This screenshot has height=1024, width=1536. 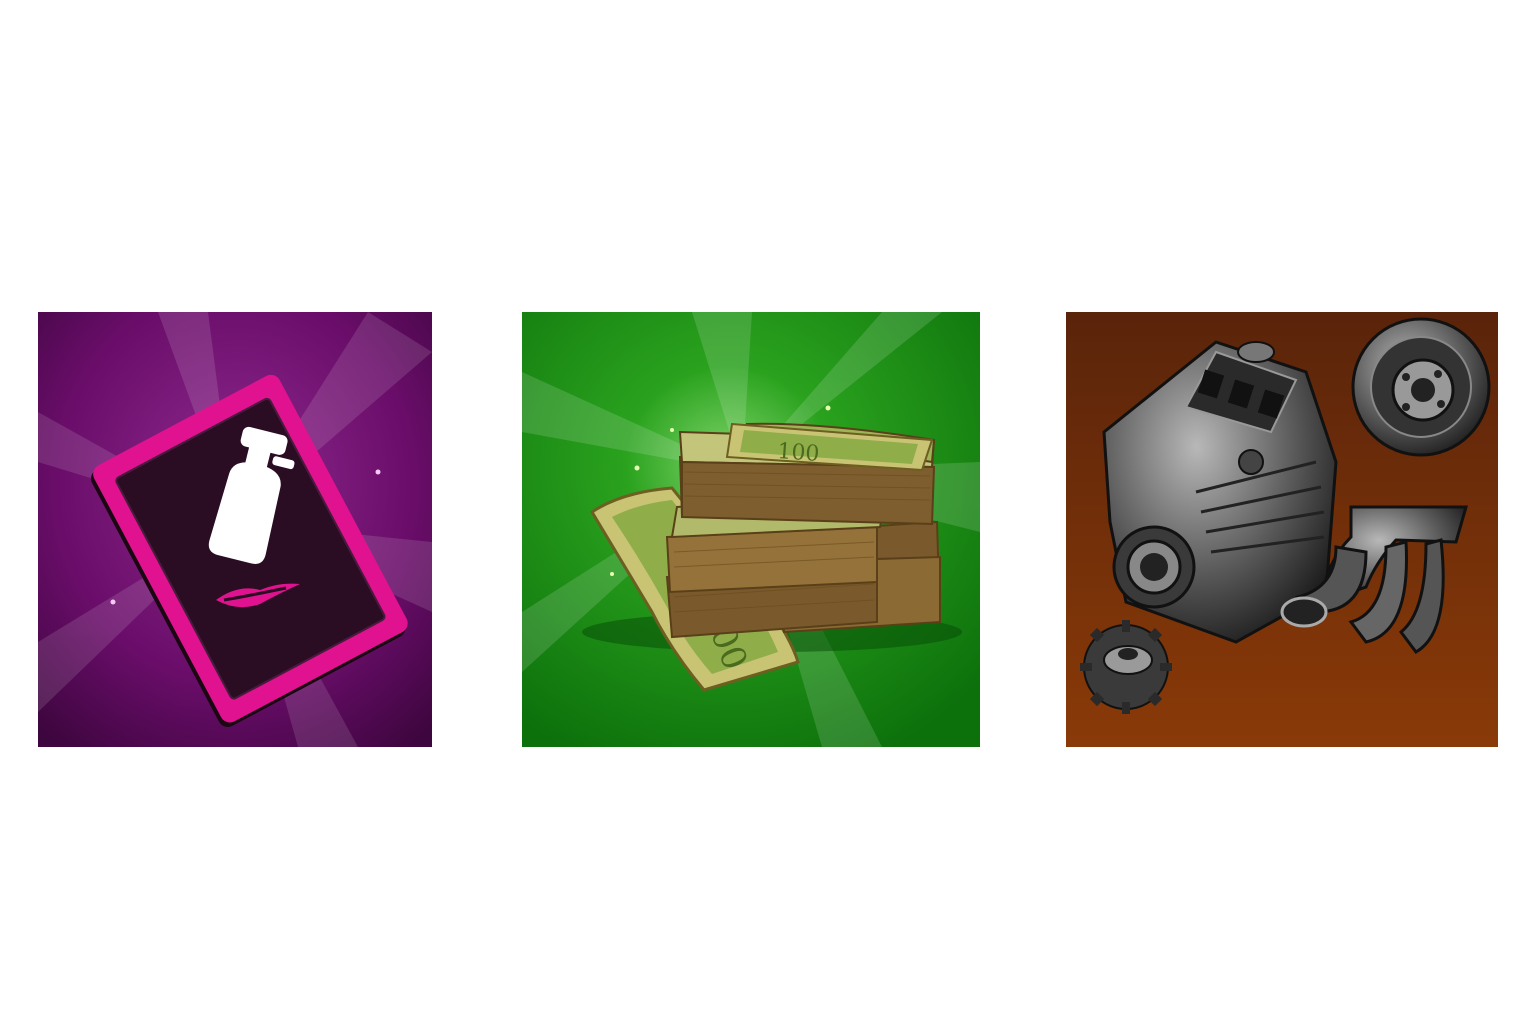 I want to click on engine-parts-reward-tile, so click(x=1282, y=529).